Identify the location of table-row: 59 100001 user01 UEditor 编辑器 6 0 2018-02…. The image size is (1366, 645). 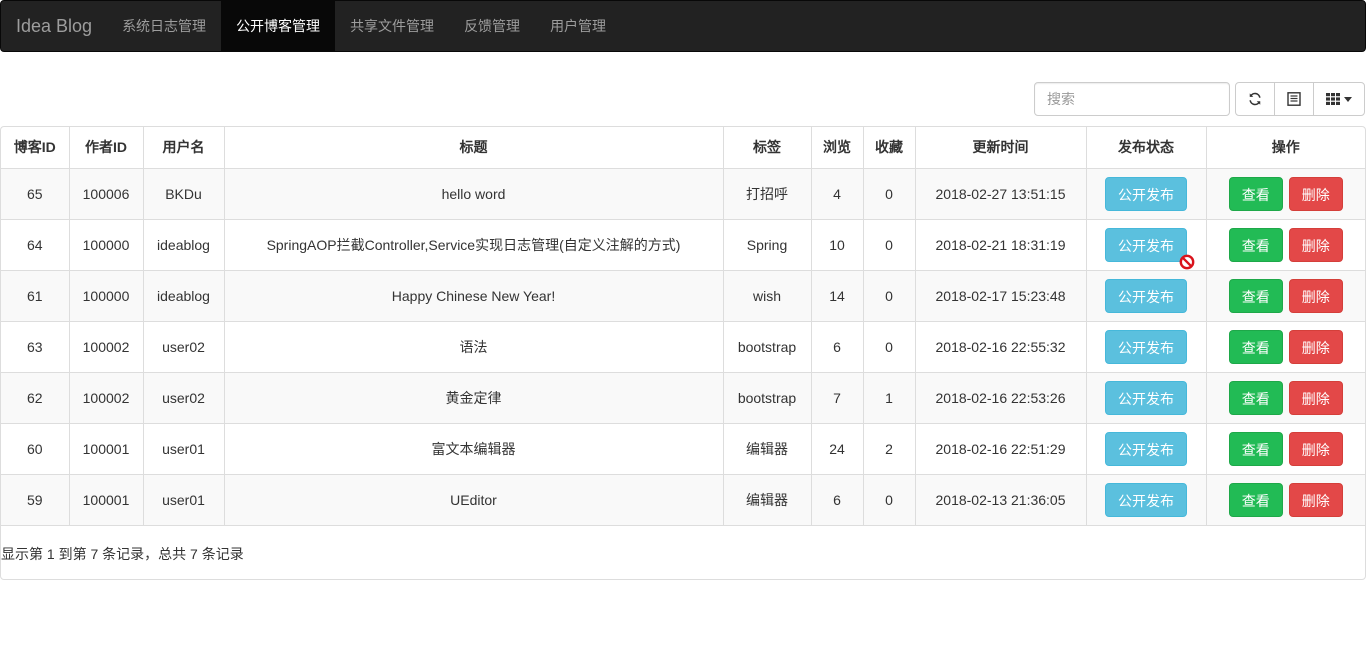
(683, 499).